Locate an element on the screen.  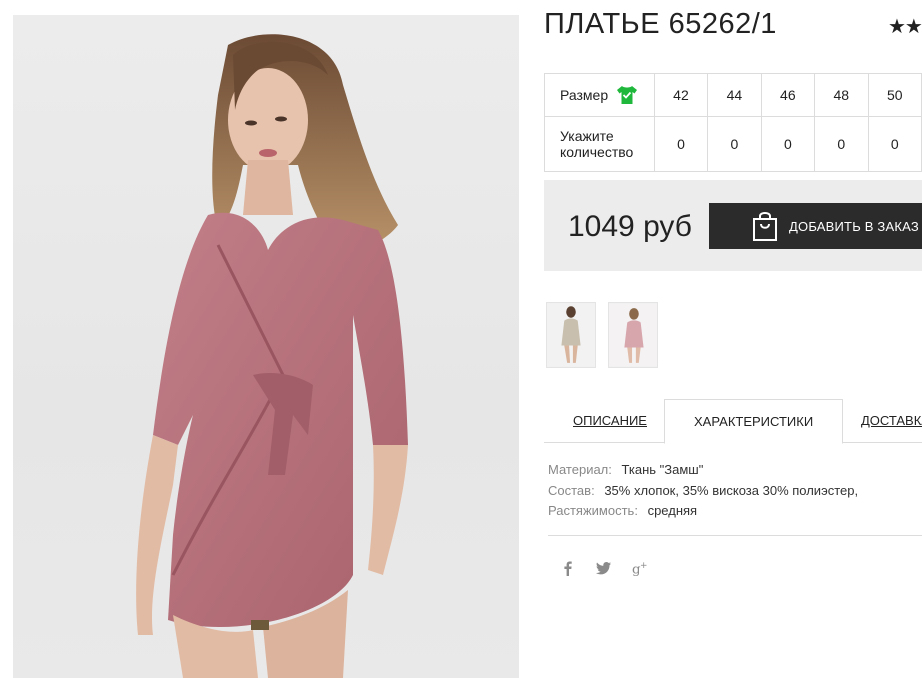
size-cell: 44 is located at coordinates (734, 95).